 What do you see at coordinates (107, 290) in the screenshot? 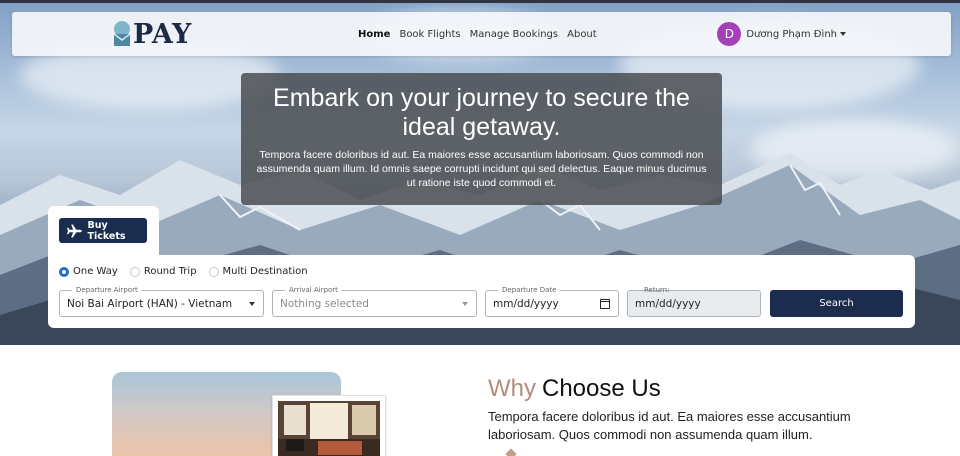
I see `departure-airport-label: Departure Airport` at bounding box center [107, 290].